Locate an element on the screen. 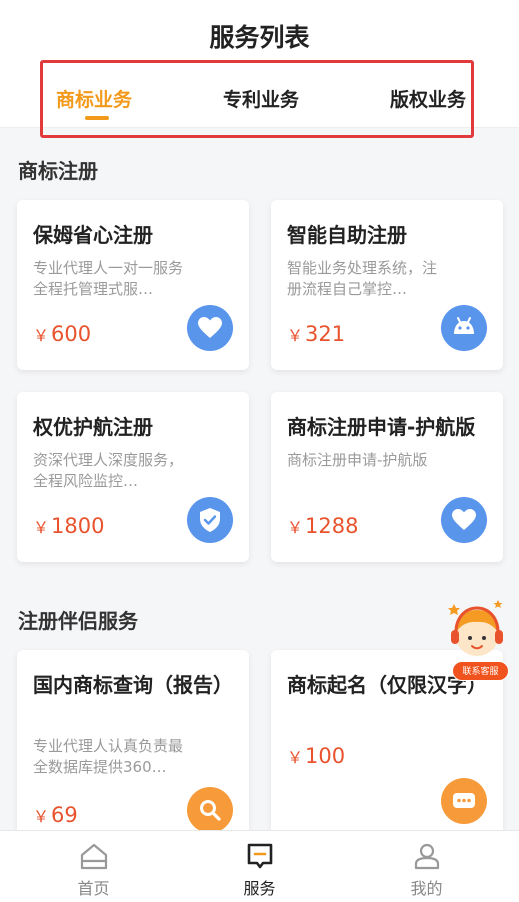 Image resolution: width=519 pixels, height=902 pixels. card-price: ￥1800 is located at coordinates (69, 526).